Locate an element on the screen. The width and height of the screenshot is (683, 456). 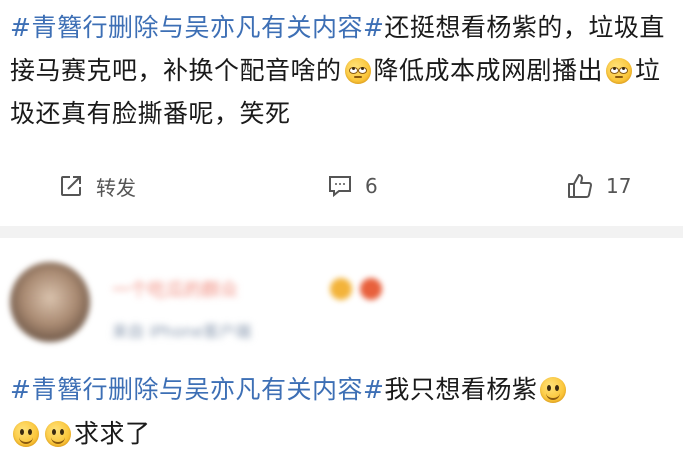
comment-button: 6 is located at coordinates (352, 186).